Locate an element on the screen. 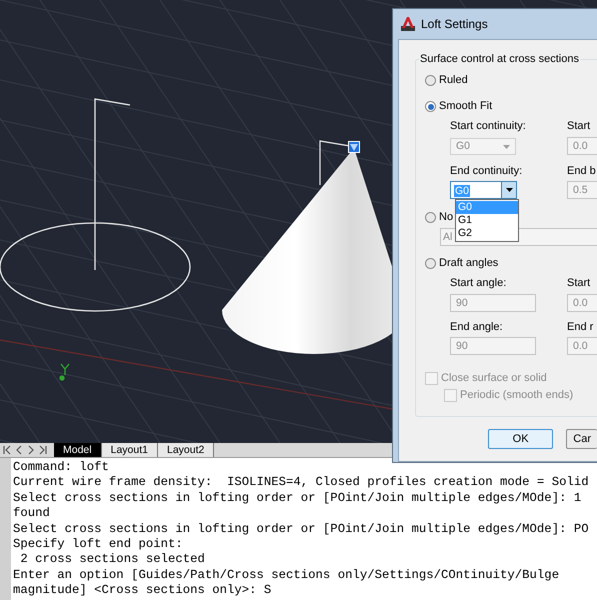 The image size is (597, 600). checkbox-label: Periodic (smooth ends) is located at coordinates (517, 395).